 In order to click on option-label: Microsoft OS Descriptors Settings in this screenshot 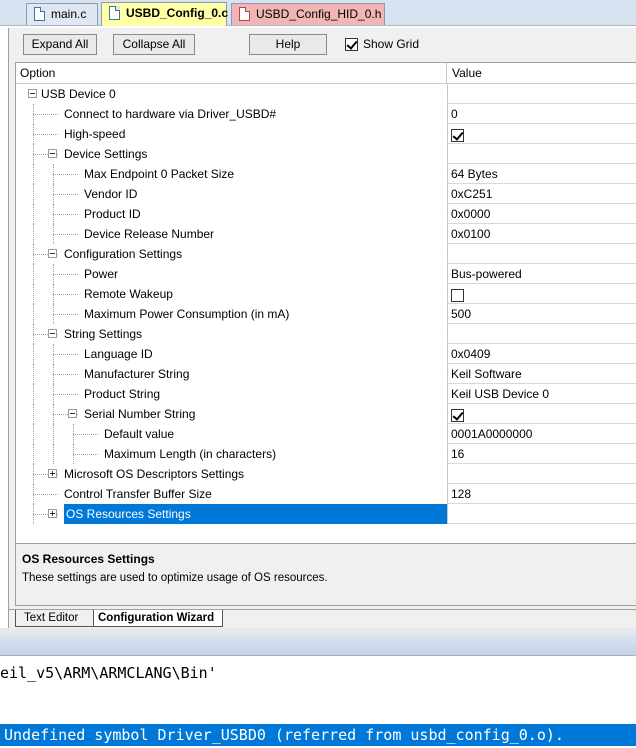, I will do `click(154, 474)`.